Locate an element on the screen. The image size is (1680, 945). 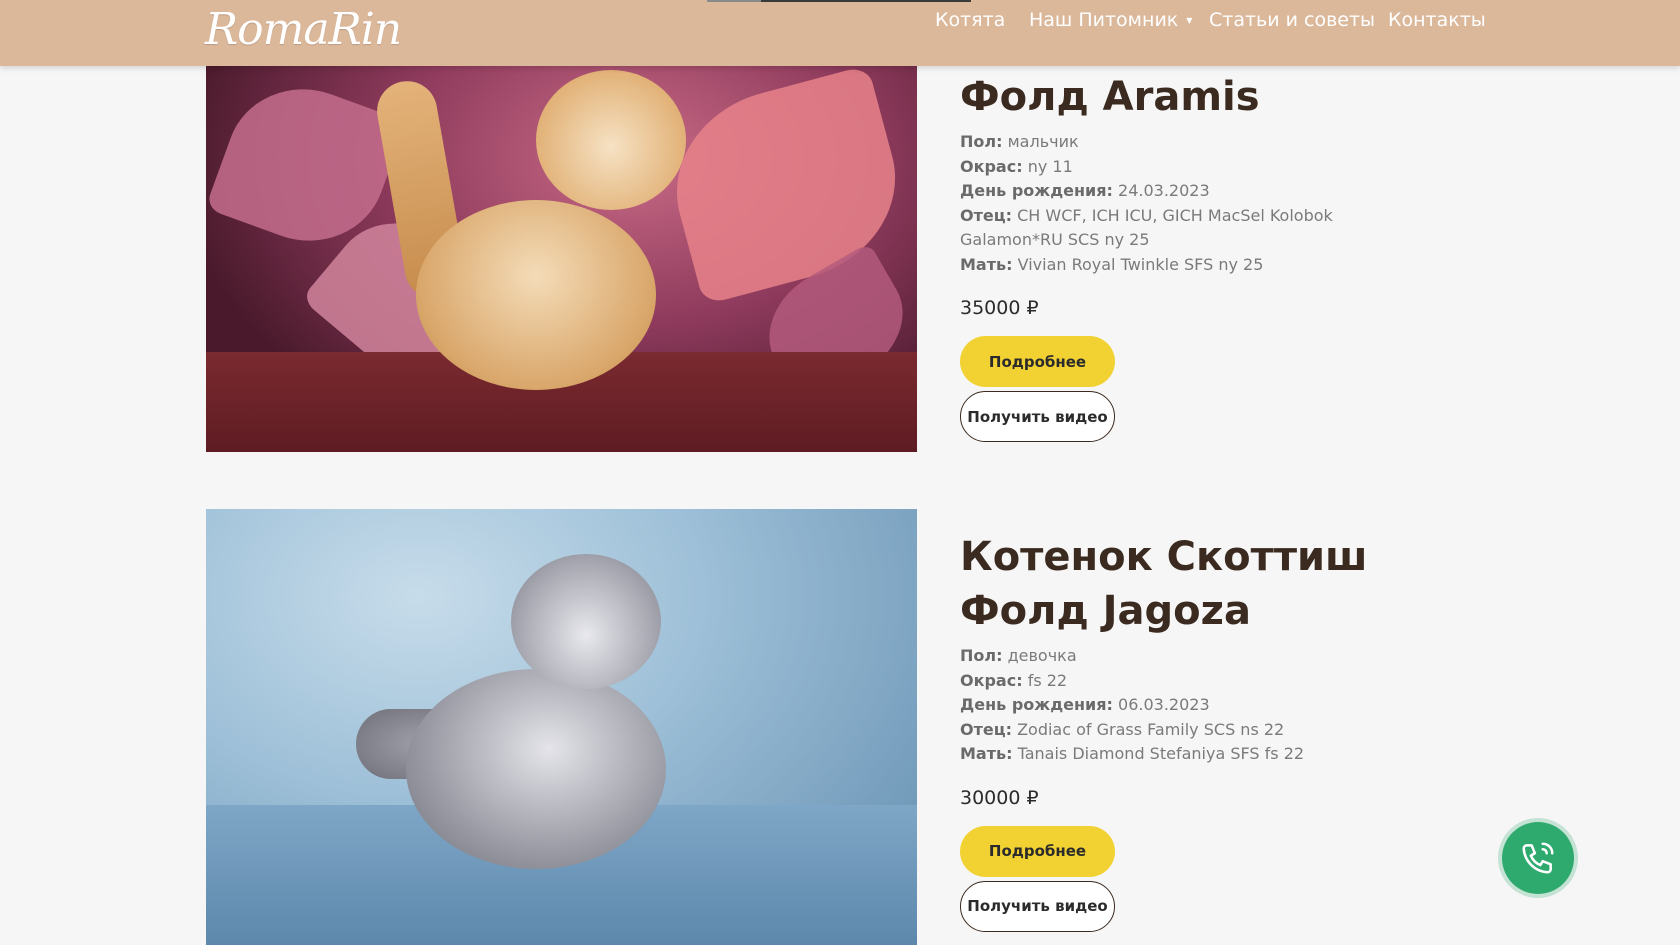
attr-color: Окрас: ny 11 is located at coordinates (1200, 167).